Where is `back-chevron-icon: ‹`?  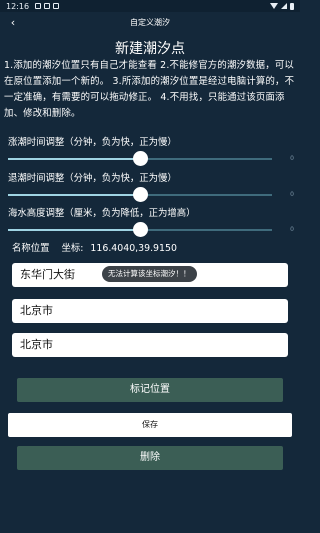 back-chevron-icon: ‹ is located at coordinates (13, 22).